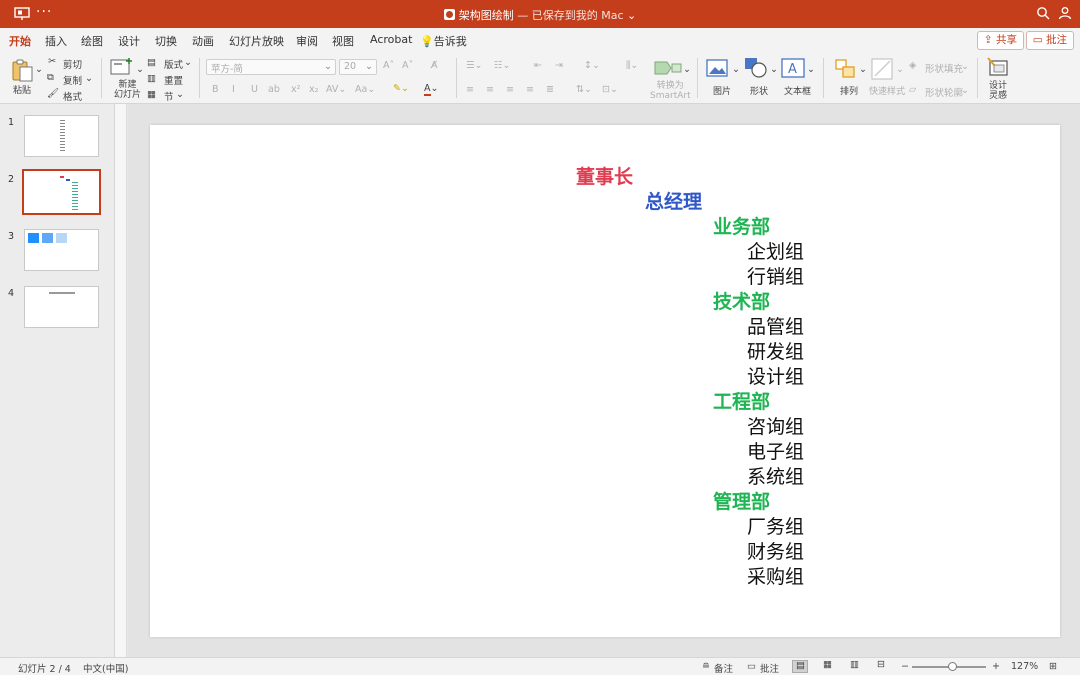 The image size is (1080, 675). Describe the element at coordinates (151, 78) in the screenshot. I see `reset-icon: ▥` at that location.